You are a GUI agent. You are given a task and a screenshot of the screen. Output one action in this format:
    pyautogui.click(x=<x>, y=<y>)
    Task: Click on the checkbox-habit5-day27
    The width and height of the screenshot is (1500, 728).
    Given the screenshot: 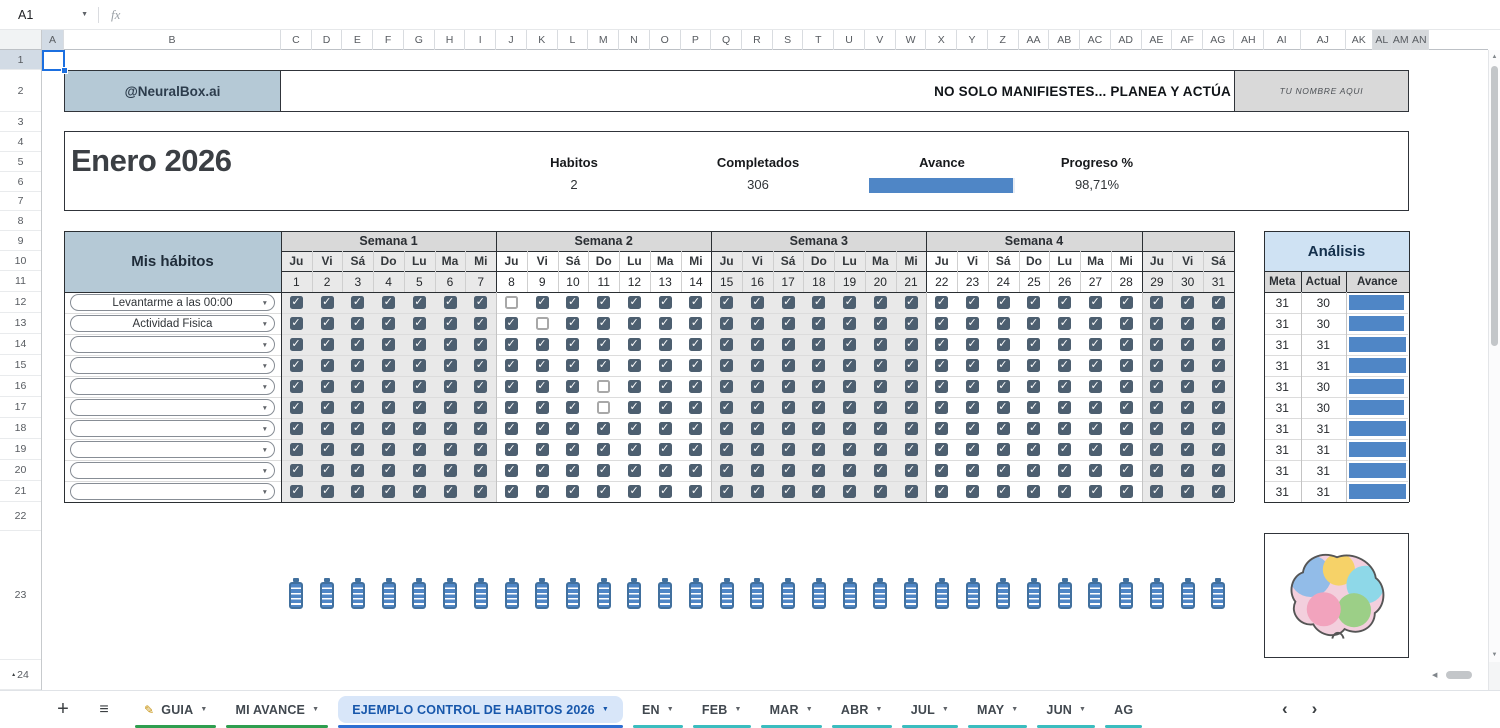 What is the action you would take?
    pyautogui.click(x=1095, y=386)
    